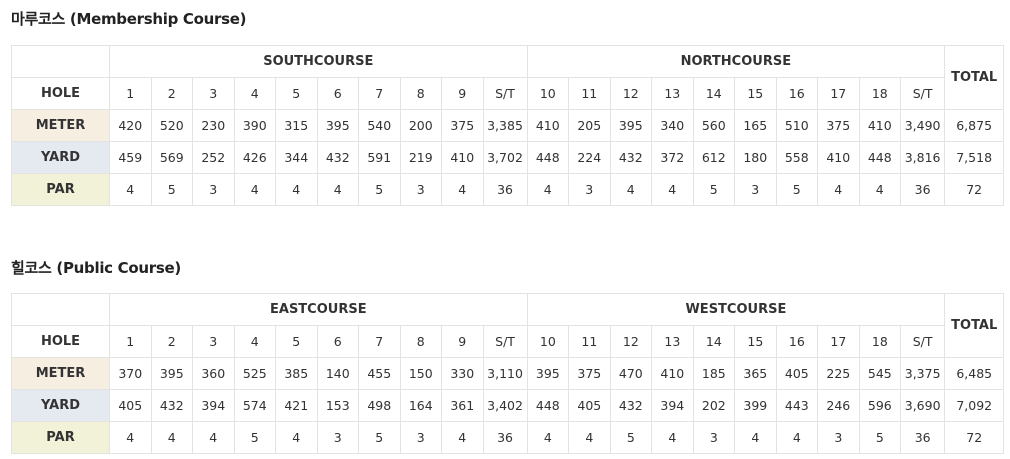 The height and width of the screenshot is (459, 1010). What do you see at coordinates (60, 125) in the screenshot?
I see `meter-label: METER` at bounding box center [60, 125].